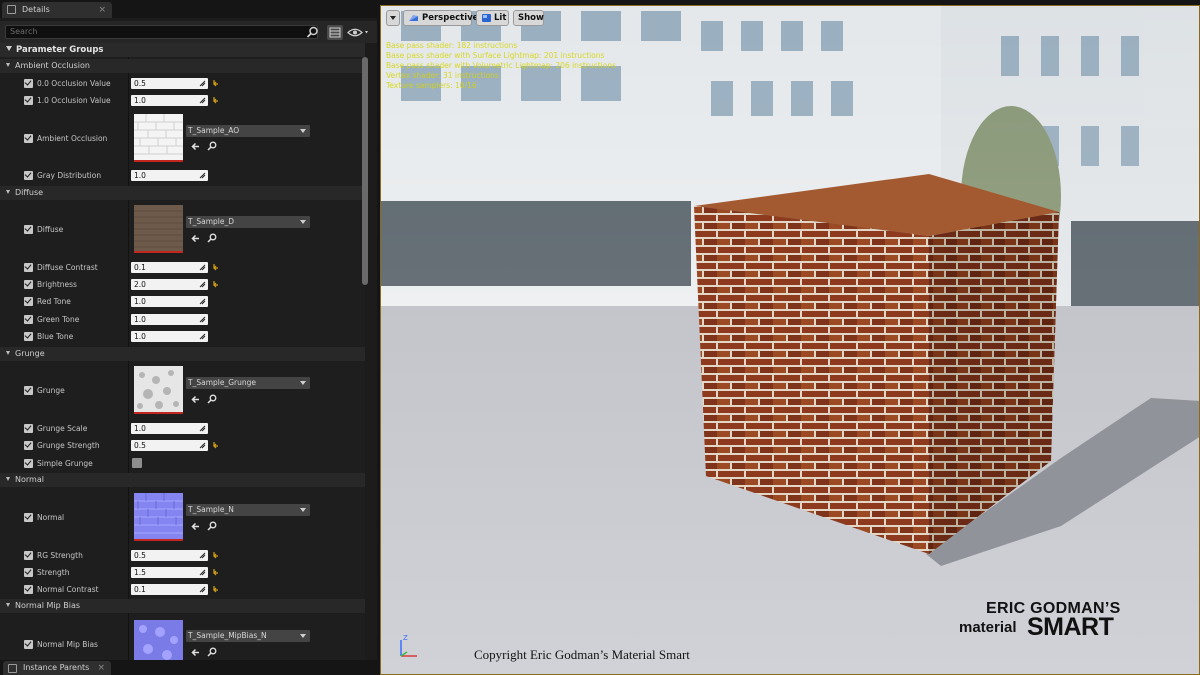  What do you see at coordinates (158, 390) in the screenshot?
I see `texture-thumbnail-grunge` at bounding box center [158, 390].